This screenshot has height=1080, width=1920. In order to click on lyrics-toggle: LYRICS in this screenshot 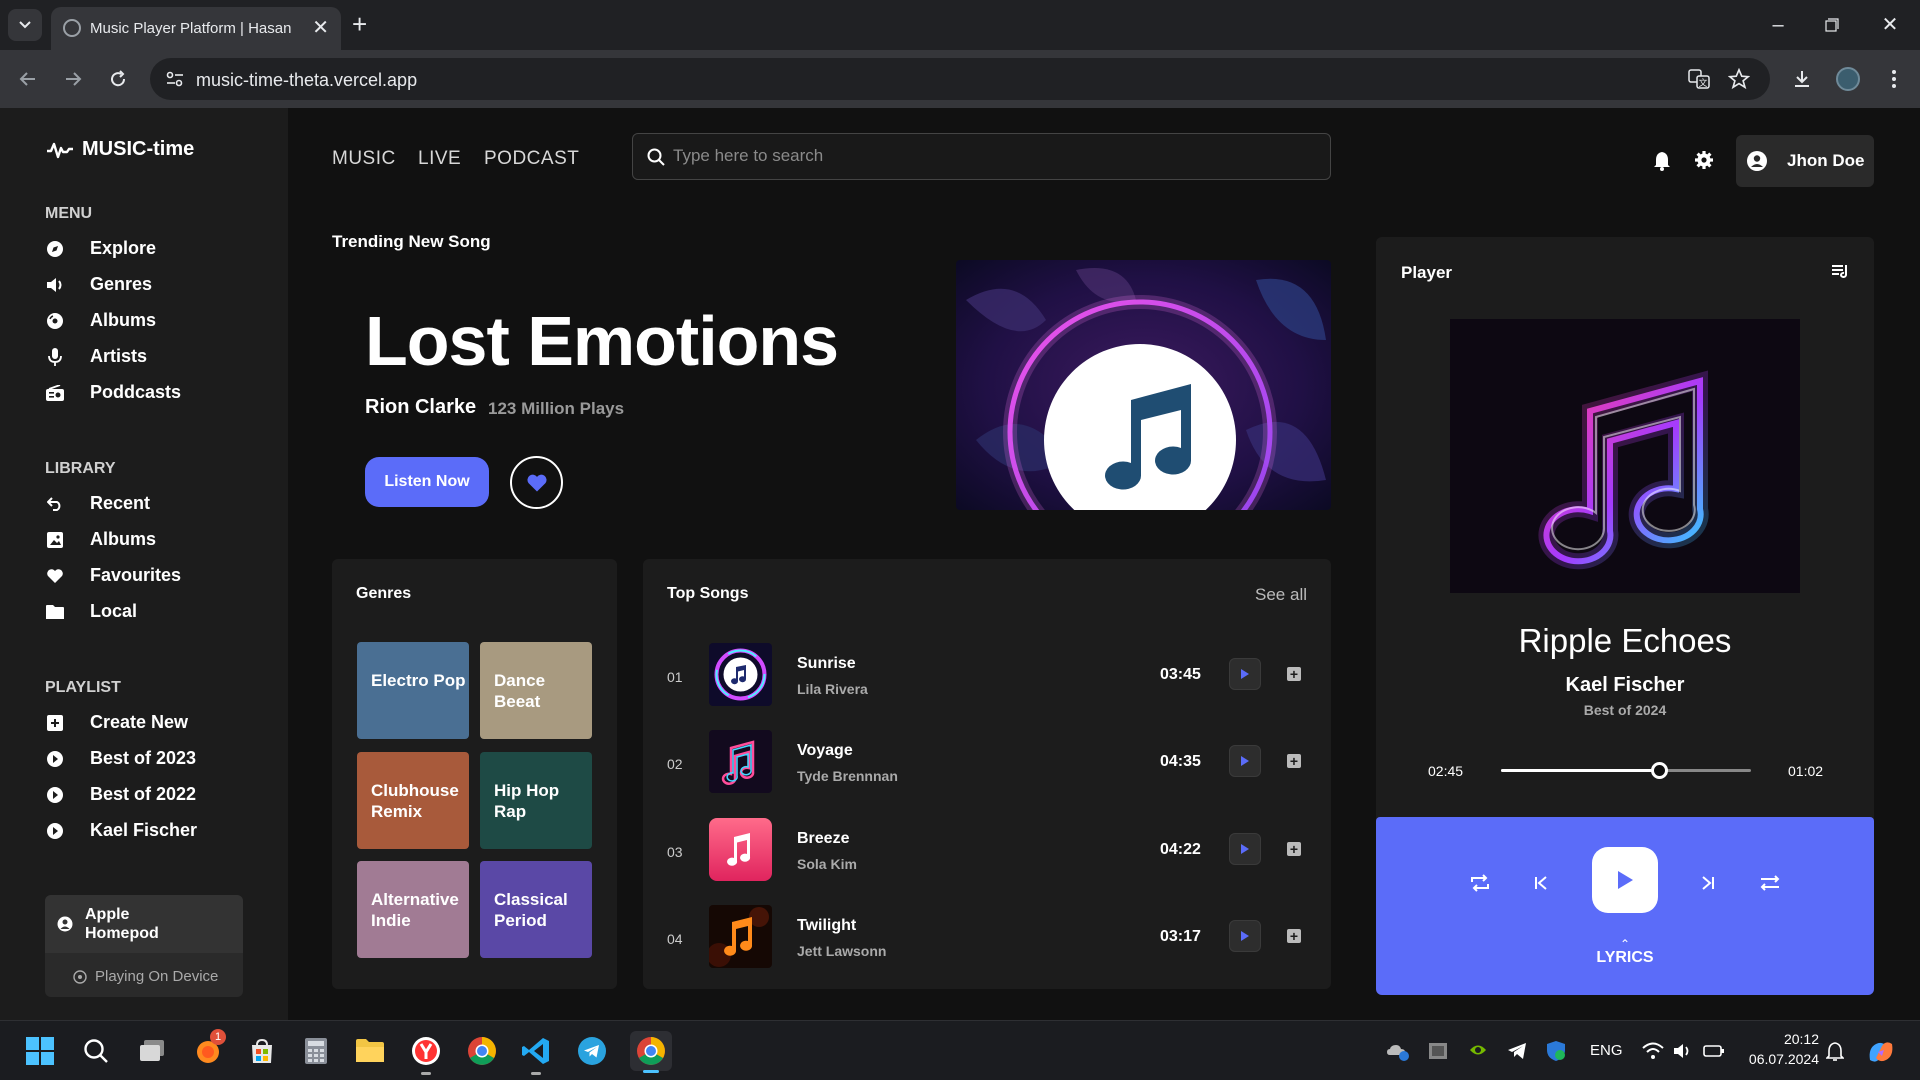, I will do `click(1625, 958)`.